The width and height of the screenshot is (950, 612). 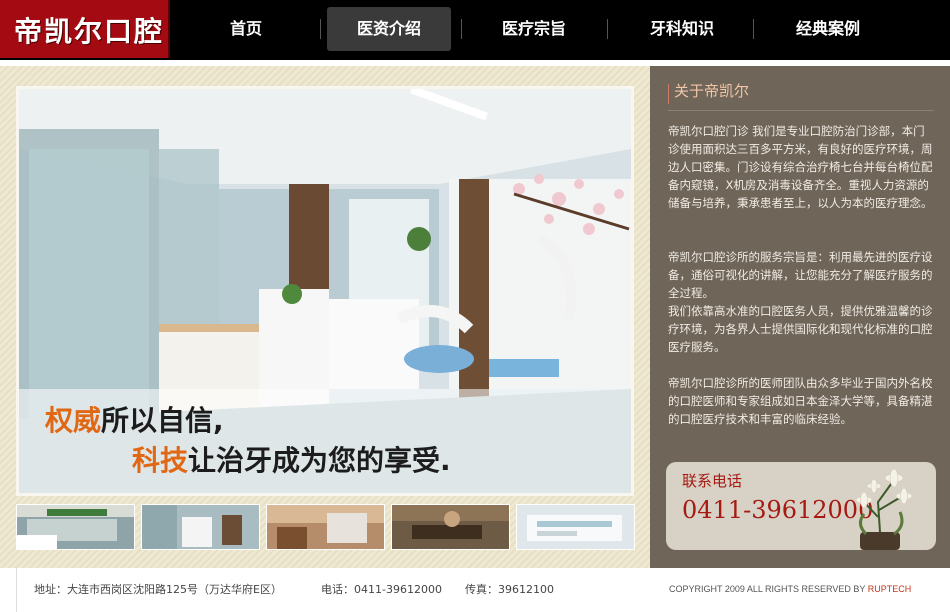 I want to click on logo-text: 帝凯尔口腔, so click(x=89, y=31).